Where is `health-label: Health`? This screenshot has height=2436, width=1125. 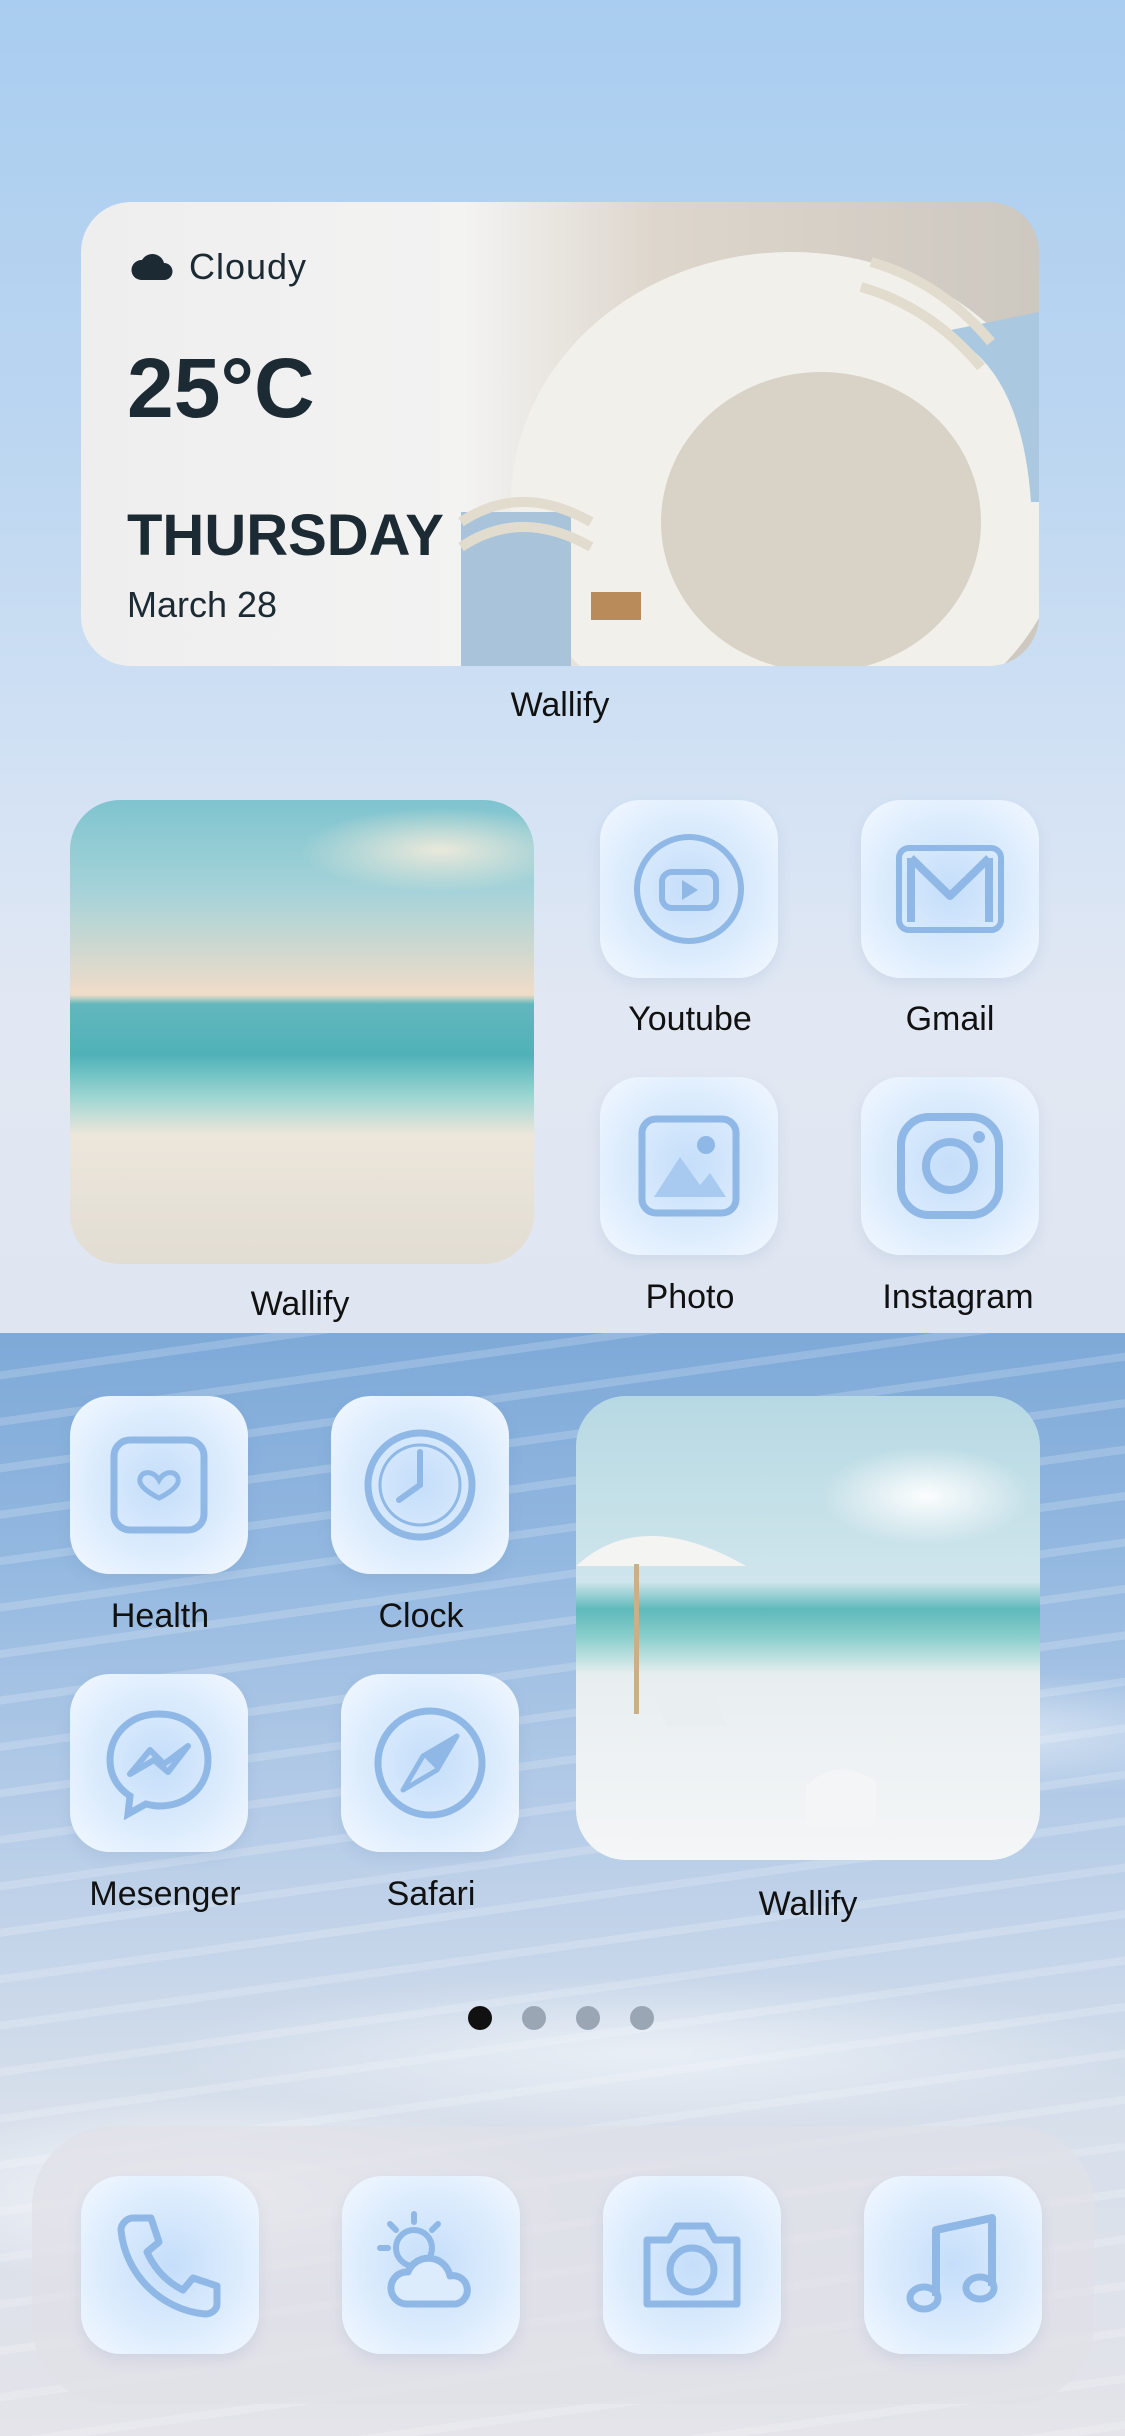
health-label: Health is located at coordinates (160, 1616).